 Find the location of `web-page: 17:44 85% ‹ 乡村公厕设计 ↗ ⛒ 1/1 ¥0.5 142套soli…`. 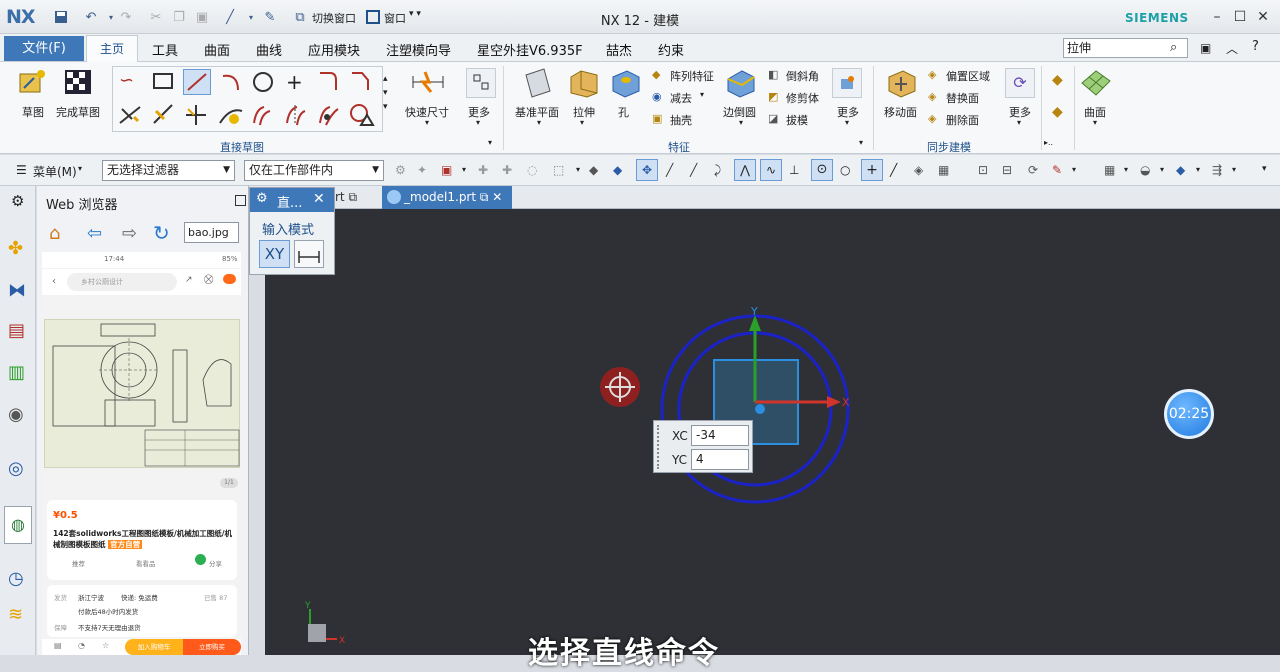

web-page: 17:44 85% ‹ 乡村公厕设计 ↗ ⛒ 1/1 ¥0.5 142套soli… is located at coordinates (141, 453).